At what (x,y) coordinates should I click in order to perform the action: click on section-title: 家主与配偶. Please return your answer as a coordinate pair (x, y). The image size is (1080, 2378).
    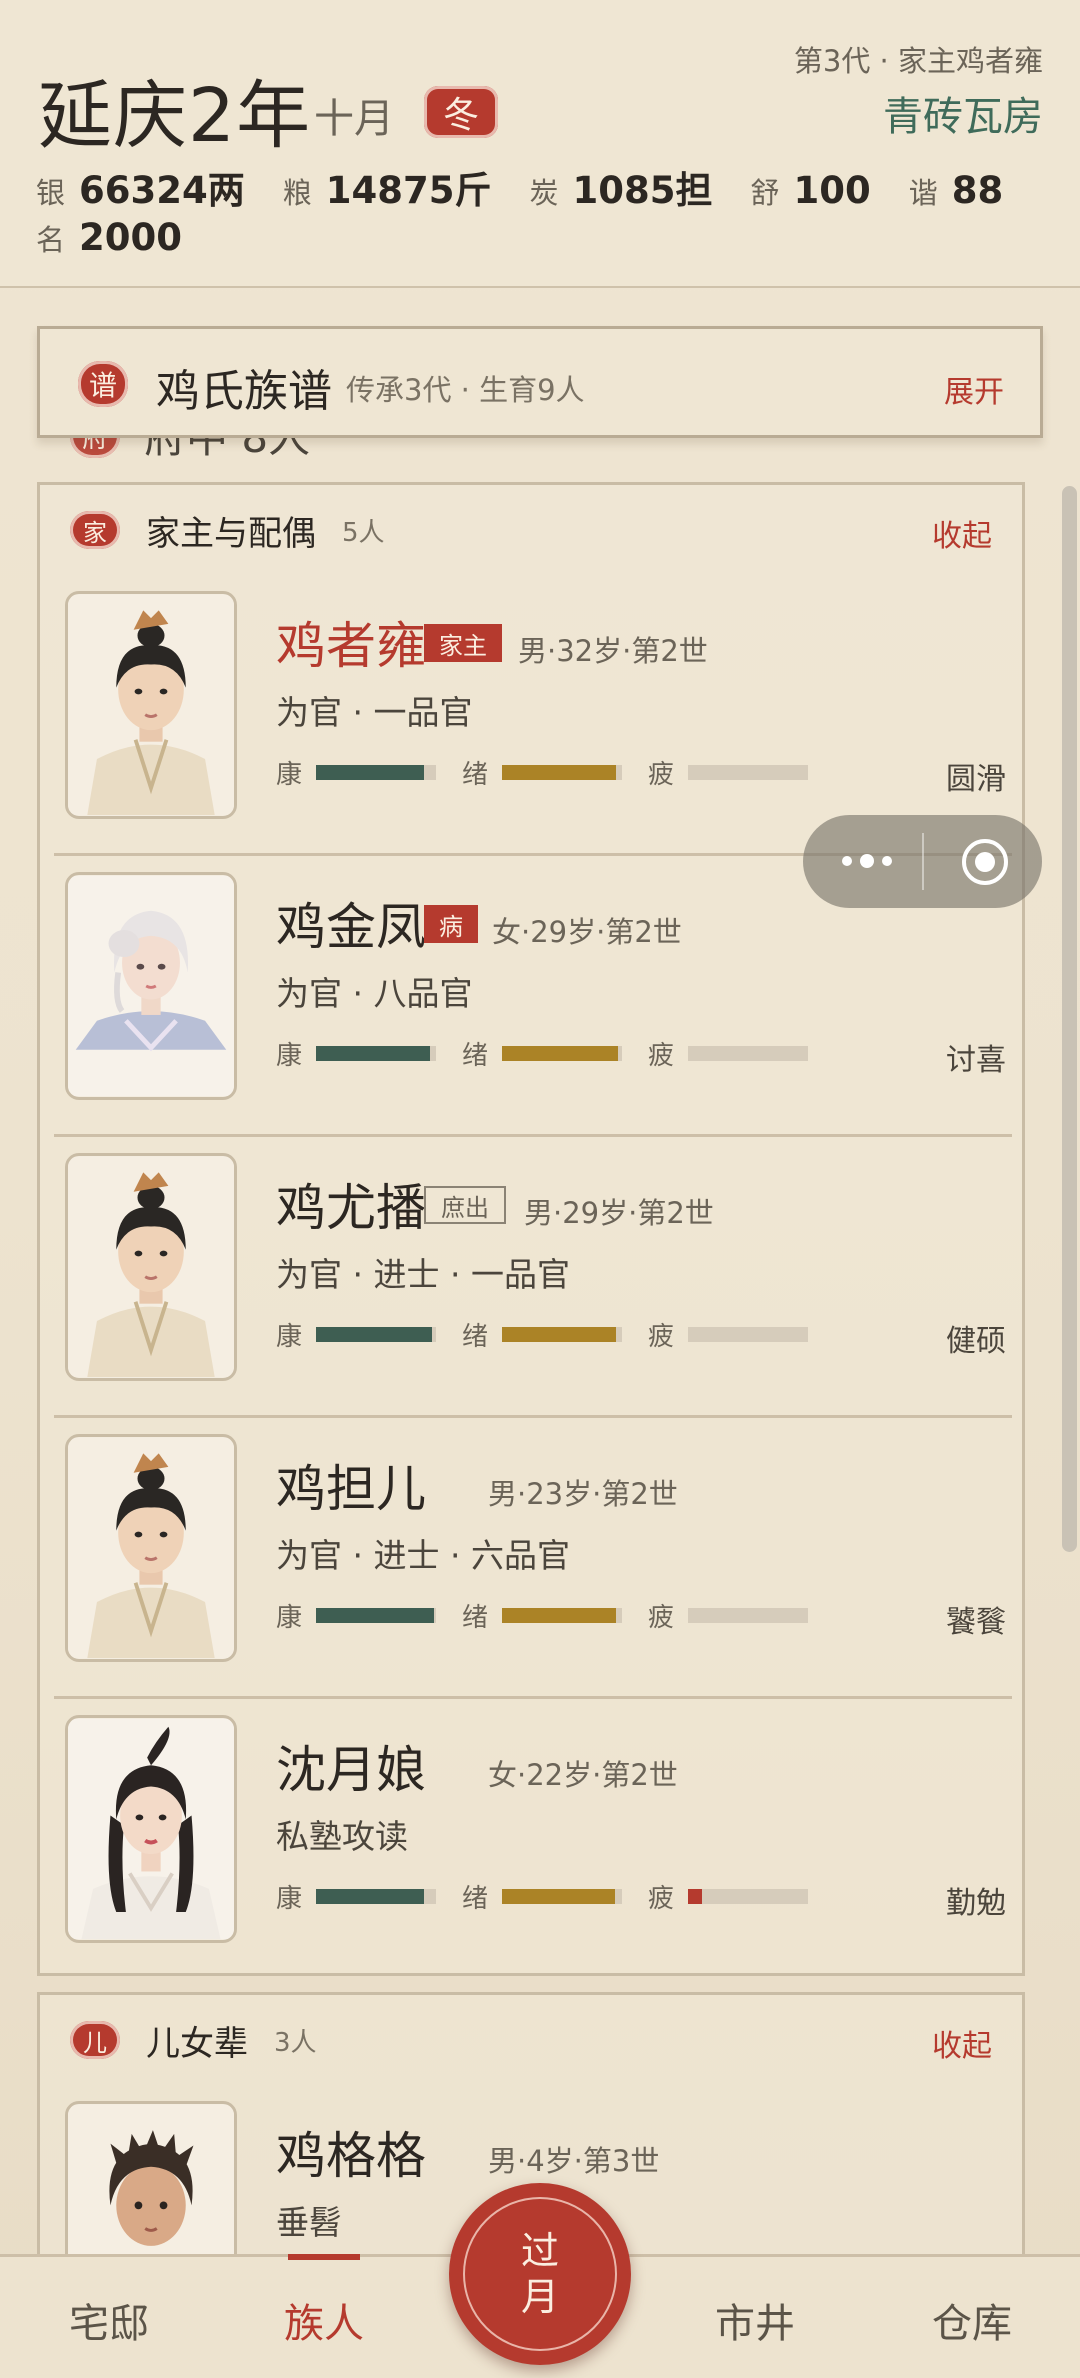
    Looking at the image, I should click on (231, 533).